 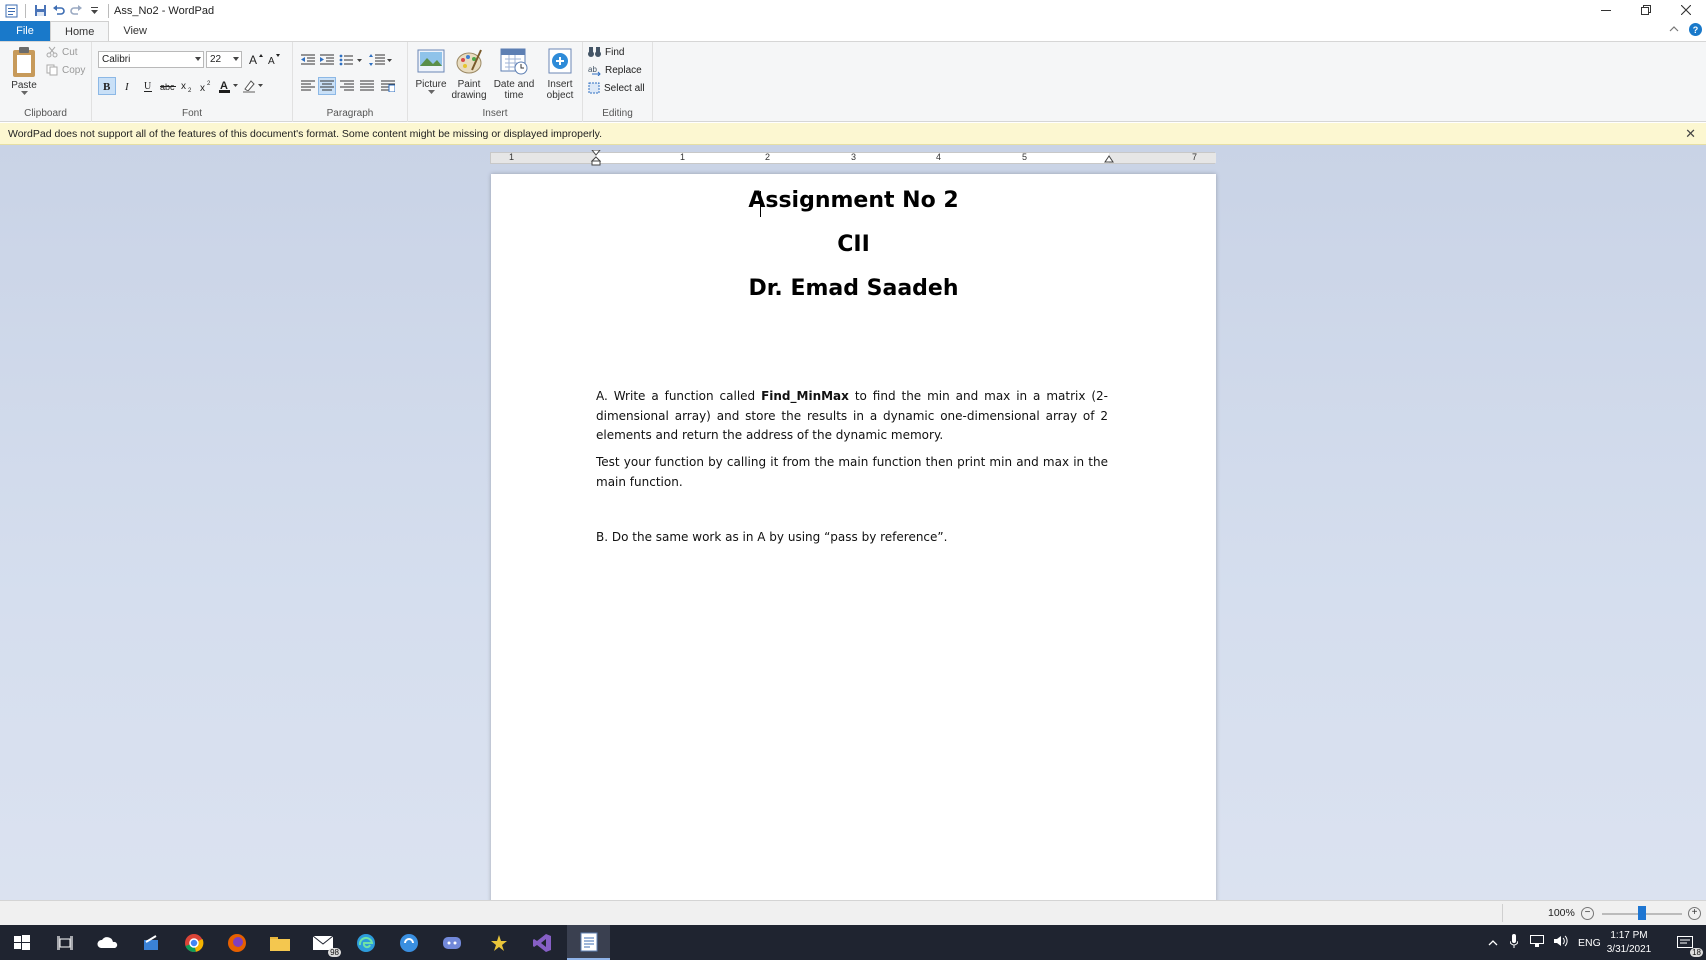 I want to click on zoom-slider-thumb, so click(x=1642, y=913).